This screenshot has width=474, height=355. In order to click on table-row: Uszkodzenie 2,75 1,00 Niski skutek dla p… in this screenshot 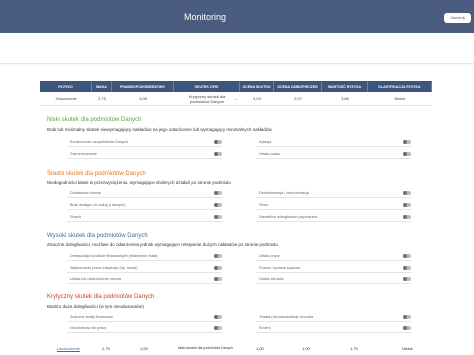, I will do `click(236, 350)`.